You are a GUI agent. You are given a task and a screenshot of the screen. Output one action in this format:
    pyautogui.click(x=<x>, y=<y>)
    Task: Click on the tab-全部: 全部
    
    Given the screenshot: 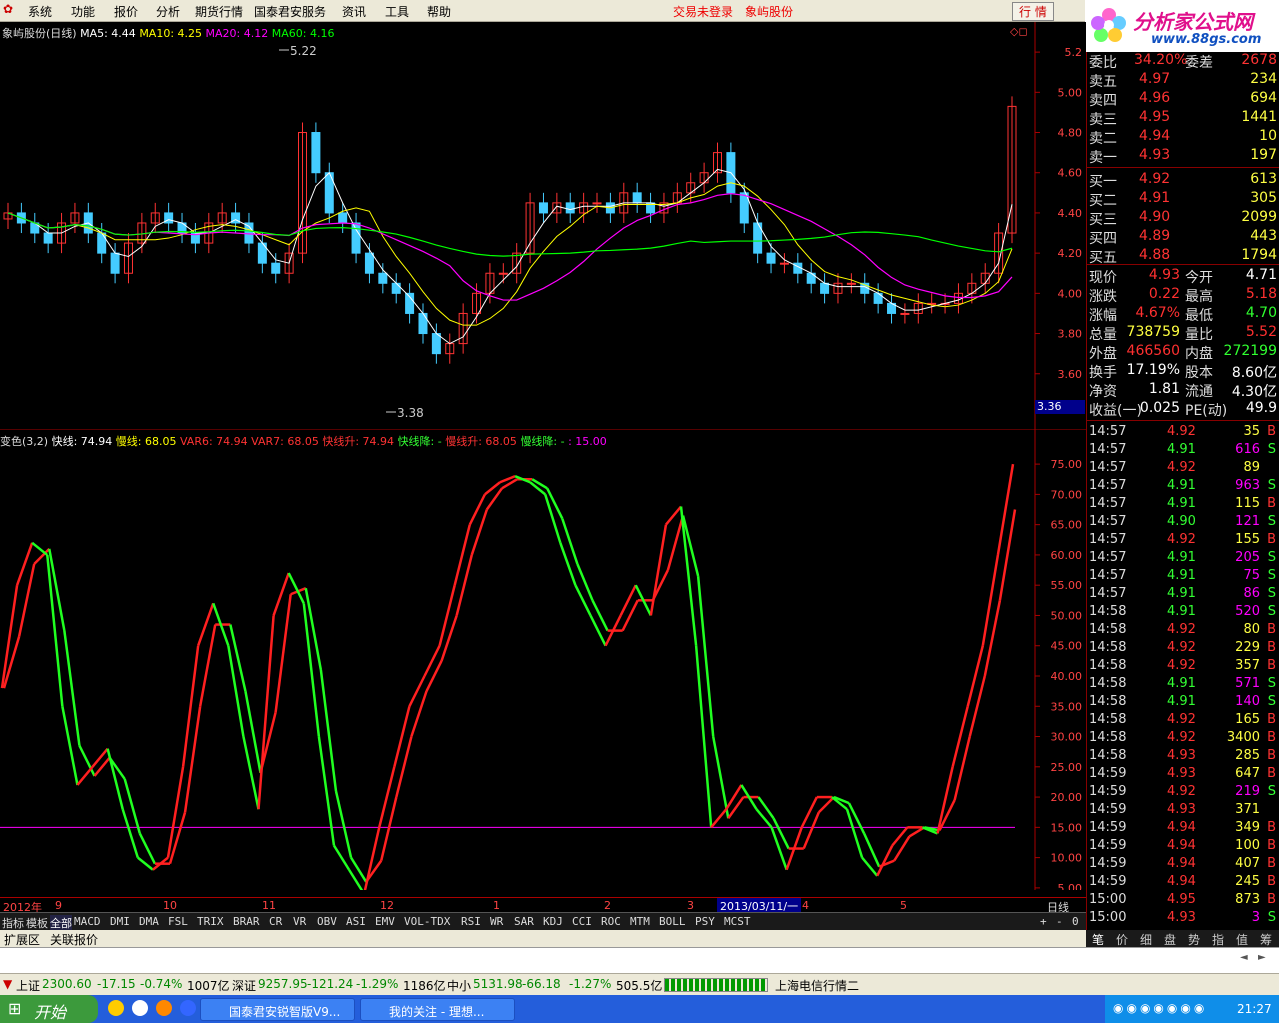 What is the action you would take?
    pyautogui.click(x=61, y=923)
    